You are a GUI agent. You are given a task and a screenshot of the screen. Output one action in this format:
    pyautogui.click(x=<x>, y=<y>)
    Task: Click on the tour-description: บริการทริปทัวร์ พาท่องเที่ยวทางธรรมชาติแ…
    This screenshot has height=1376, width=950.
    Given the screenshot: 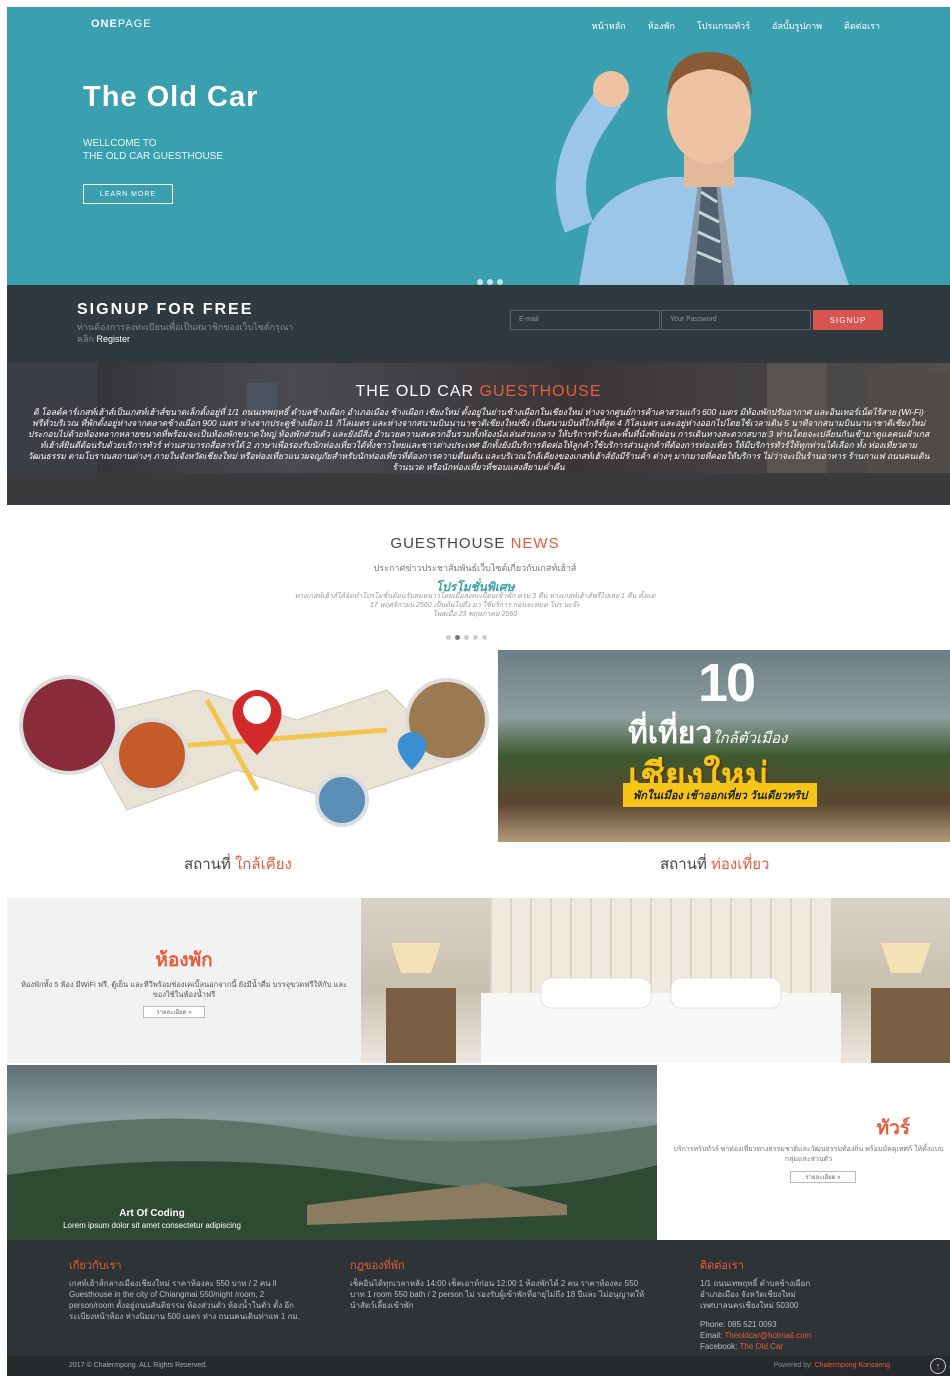 What is the action you would take?
    pyautogui.click(x=808, y=1154)
    